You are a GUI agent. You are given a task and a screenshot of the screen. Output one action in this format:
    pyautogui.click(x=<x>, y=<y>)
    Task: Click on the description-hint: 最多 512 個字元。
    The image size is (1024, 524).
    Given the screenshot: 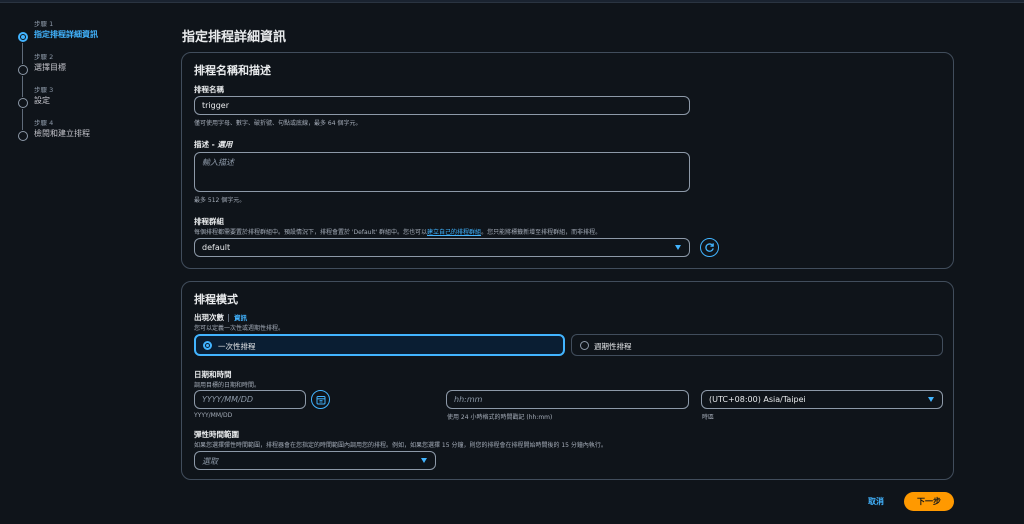 What is the action you would take?
    pyautogui.click(x=220, y=200)
    